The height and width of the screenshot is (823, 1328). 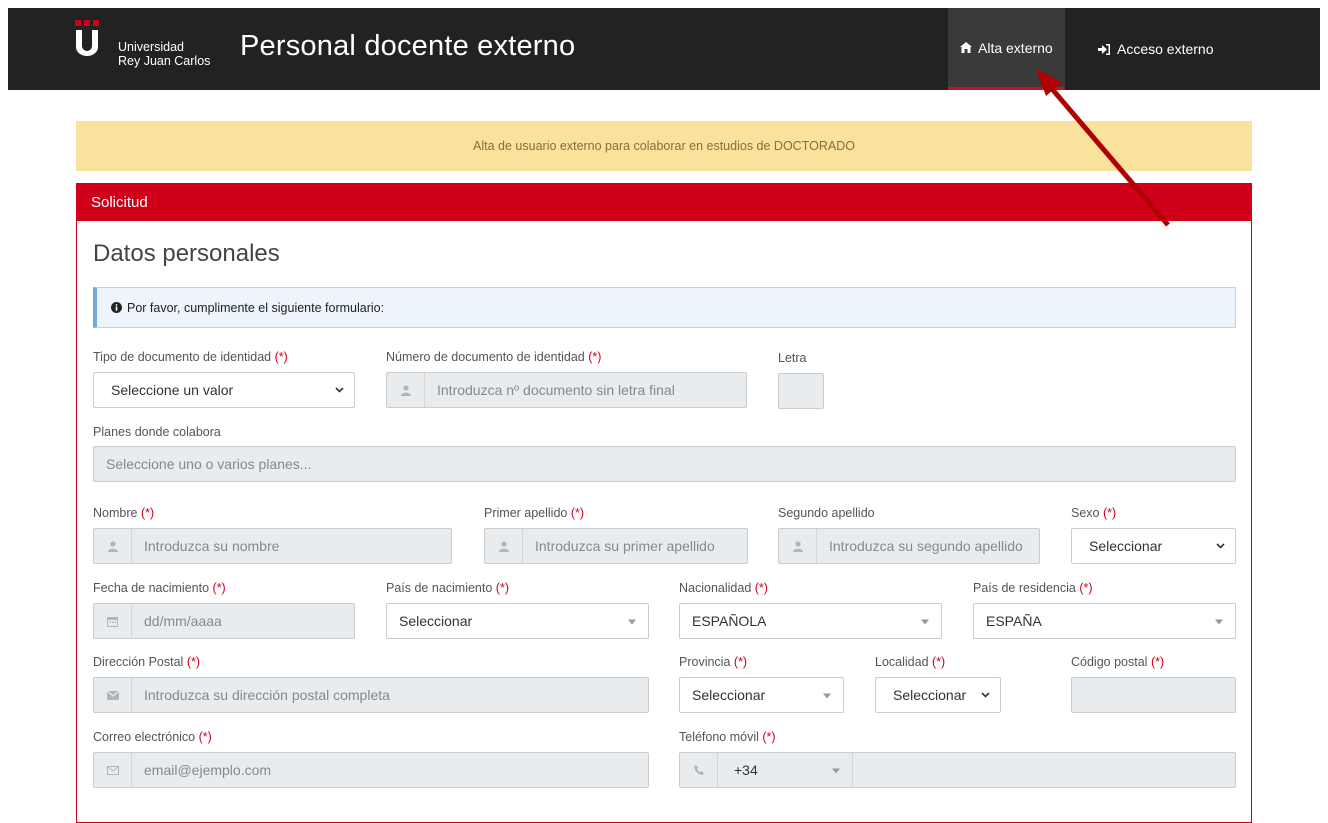 What do you see at coordinates (371, 770) in the screenshot?
I see `email-input: email@ejemplo.com` at bounding box center [371, 770].